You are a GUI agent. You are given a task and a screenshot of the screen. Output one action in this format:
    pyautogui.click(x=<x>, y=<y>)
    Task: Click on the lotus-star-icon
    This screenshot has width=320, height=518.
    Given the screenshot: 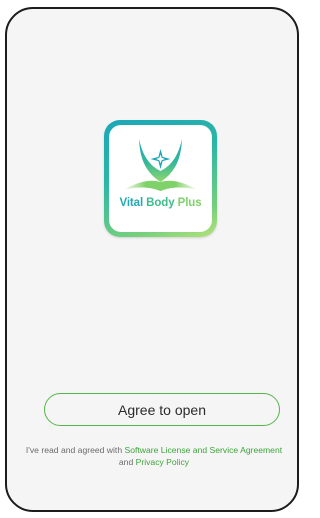 What is the action you would take?
    pyautogui.click(x=160, y=165)
    